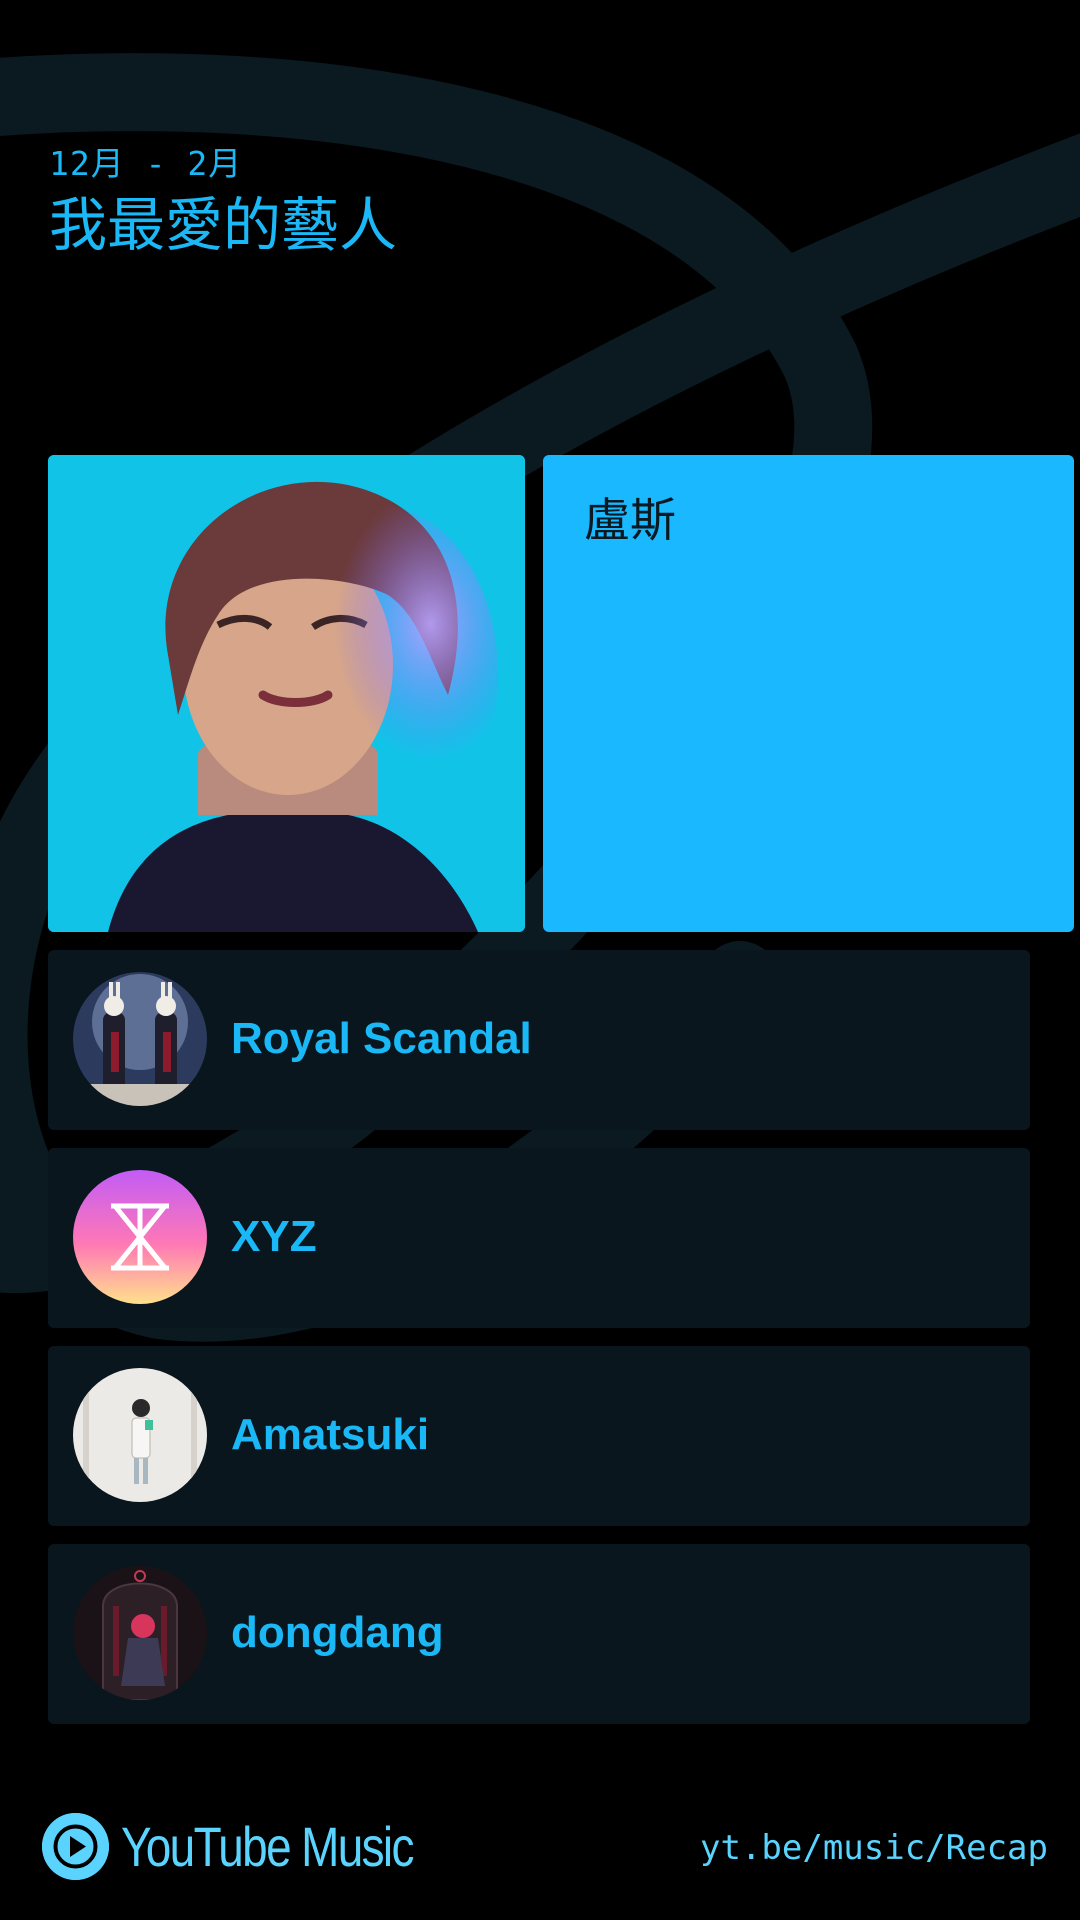 This screenshot has width=1080, height=1920. I want to click on page-title: 我最愛的藝人, so click(223, 225).